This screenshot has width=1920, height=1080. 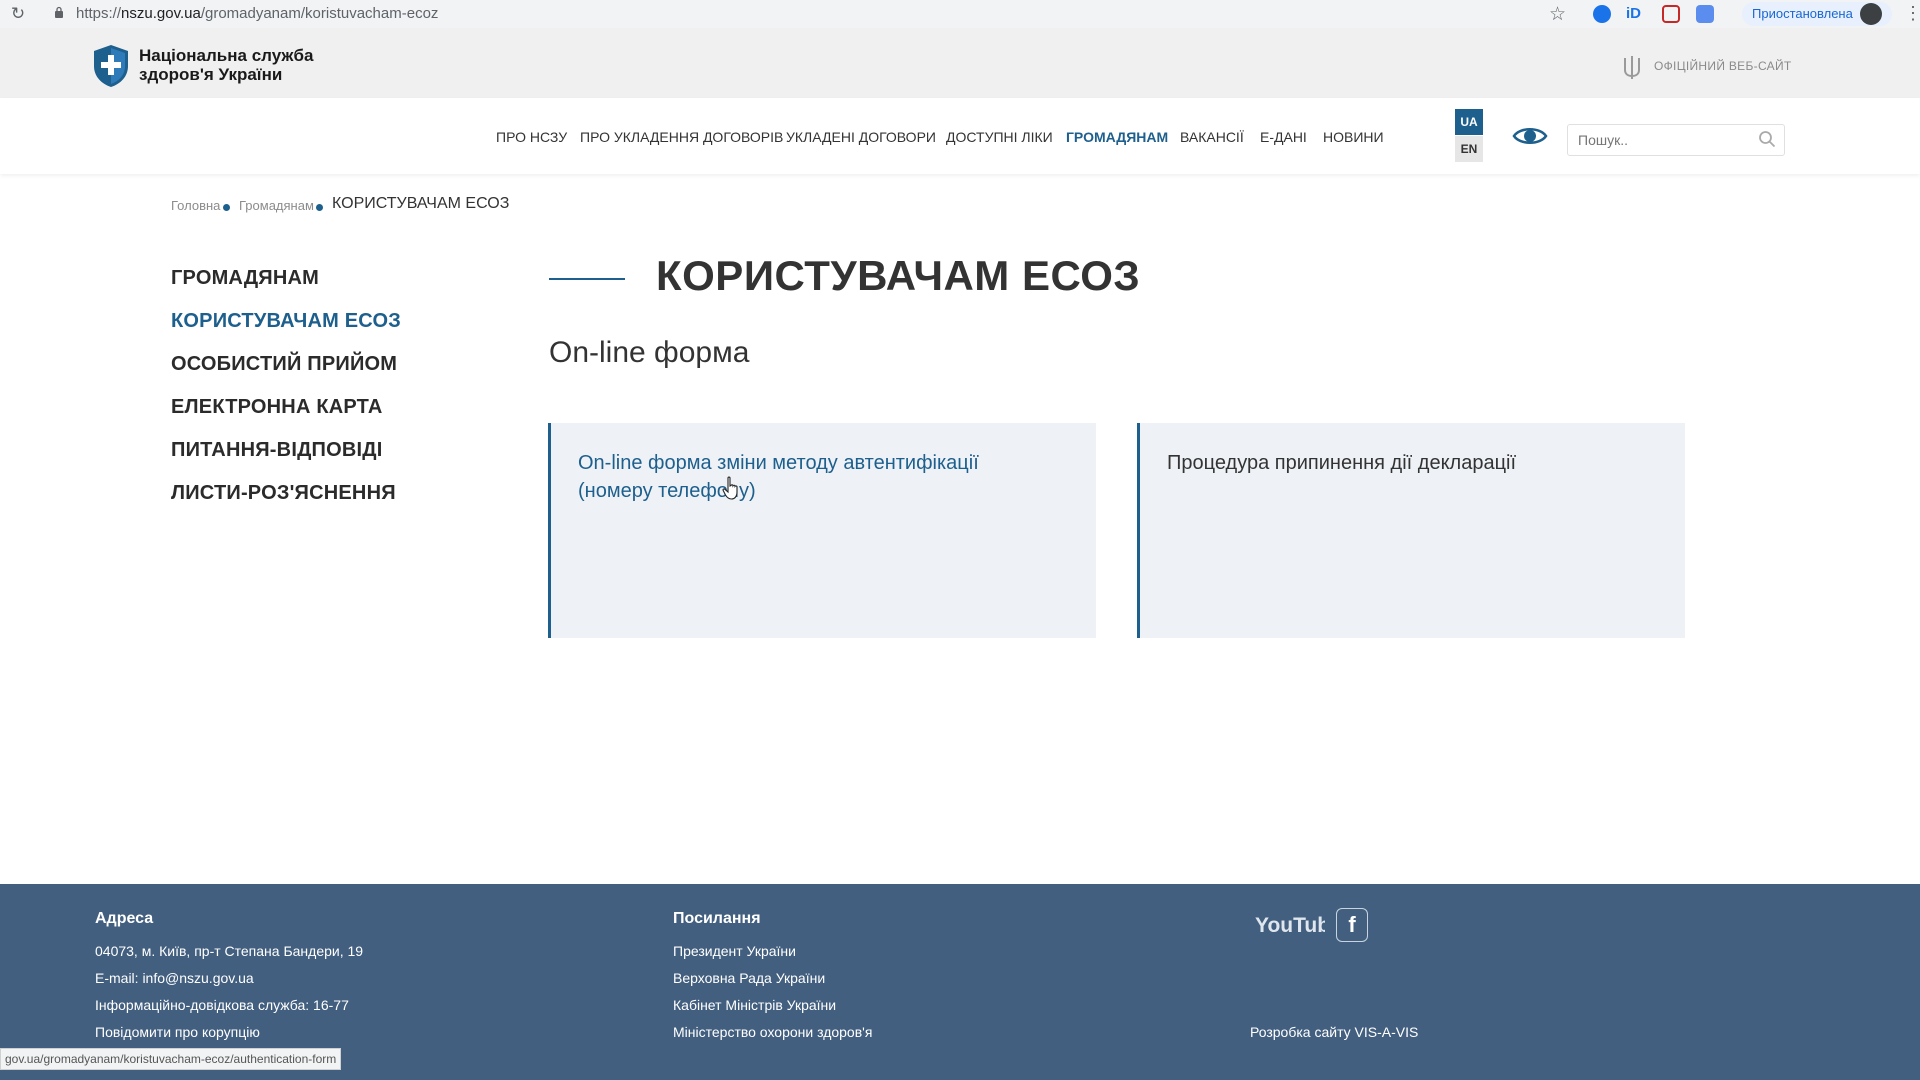 I want to click on lock-icon, so click(x=59, y=12).